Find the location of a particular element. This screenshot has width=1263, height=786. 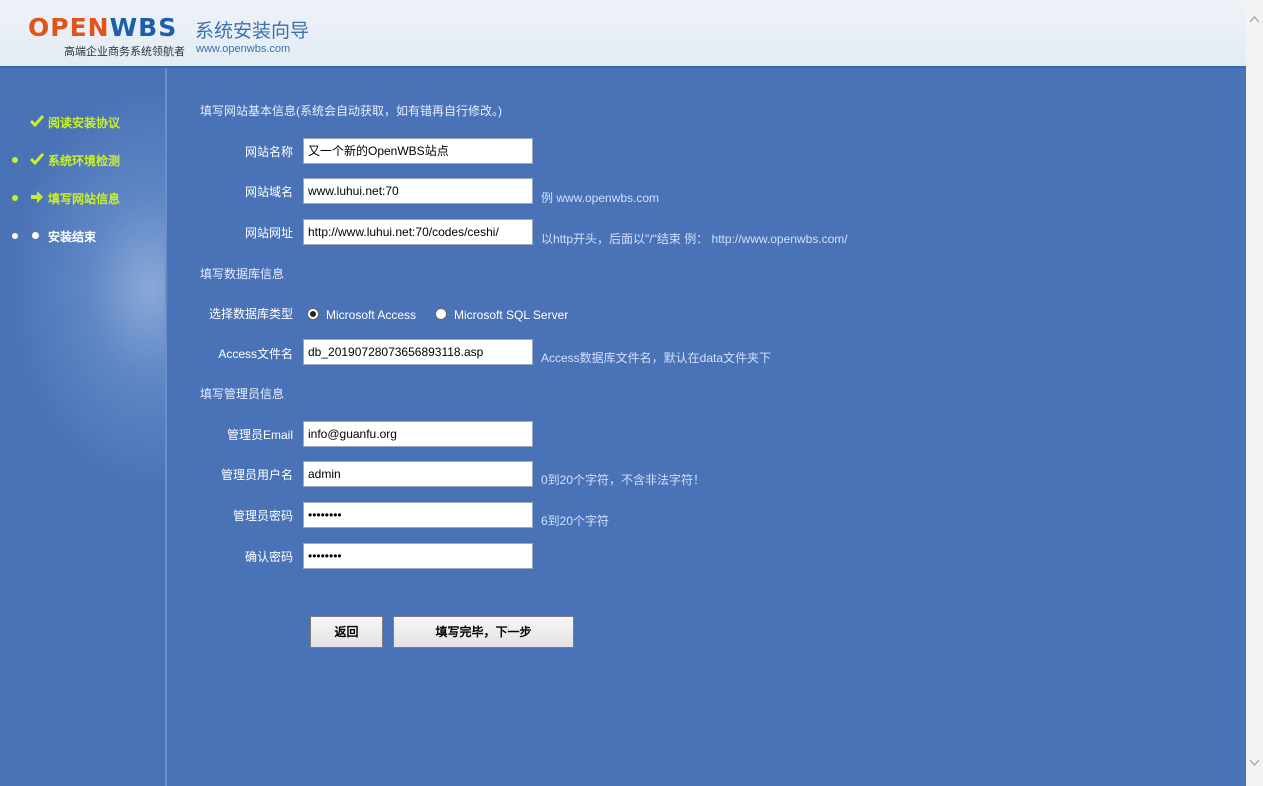

site-info-title: 填写网站基本信息(系统会自动获取，如有错再自行修改。) is located at coordinates (351, 111).